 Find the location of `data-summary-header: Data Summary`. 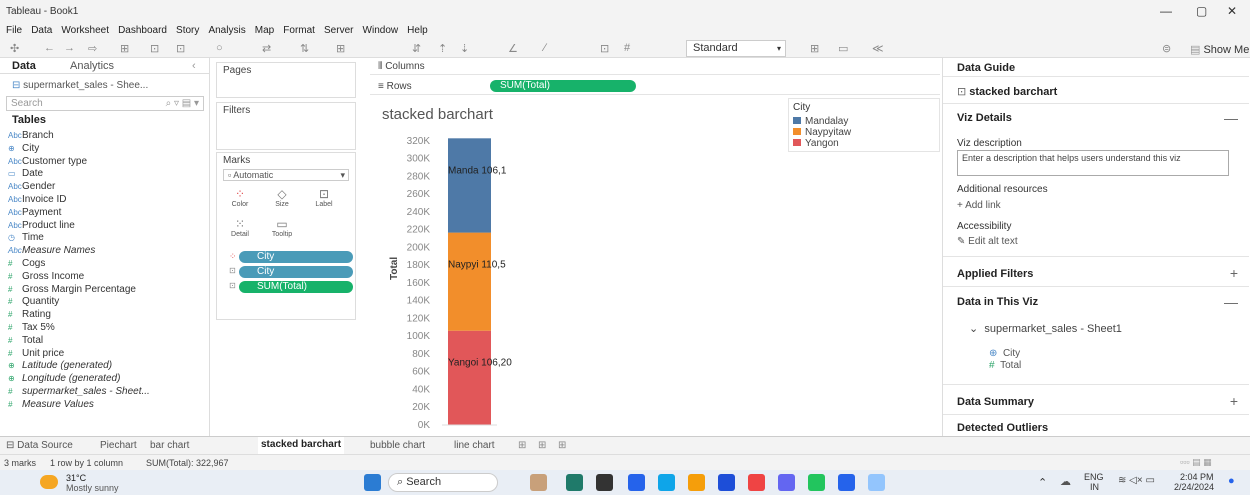

data-summary-header: Data Summary is located at coordinates (995, 402).